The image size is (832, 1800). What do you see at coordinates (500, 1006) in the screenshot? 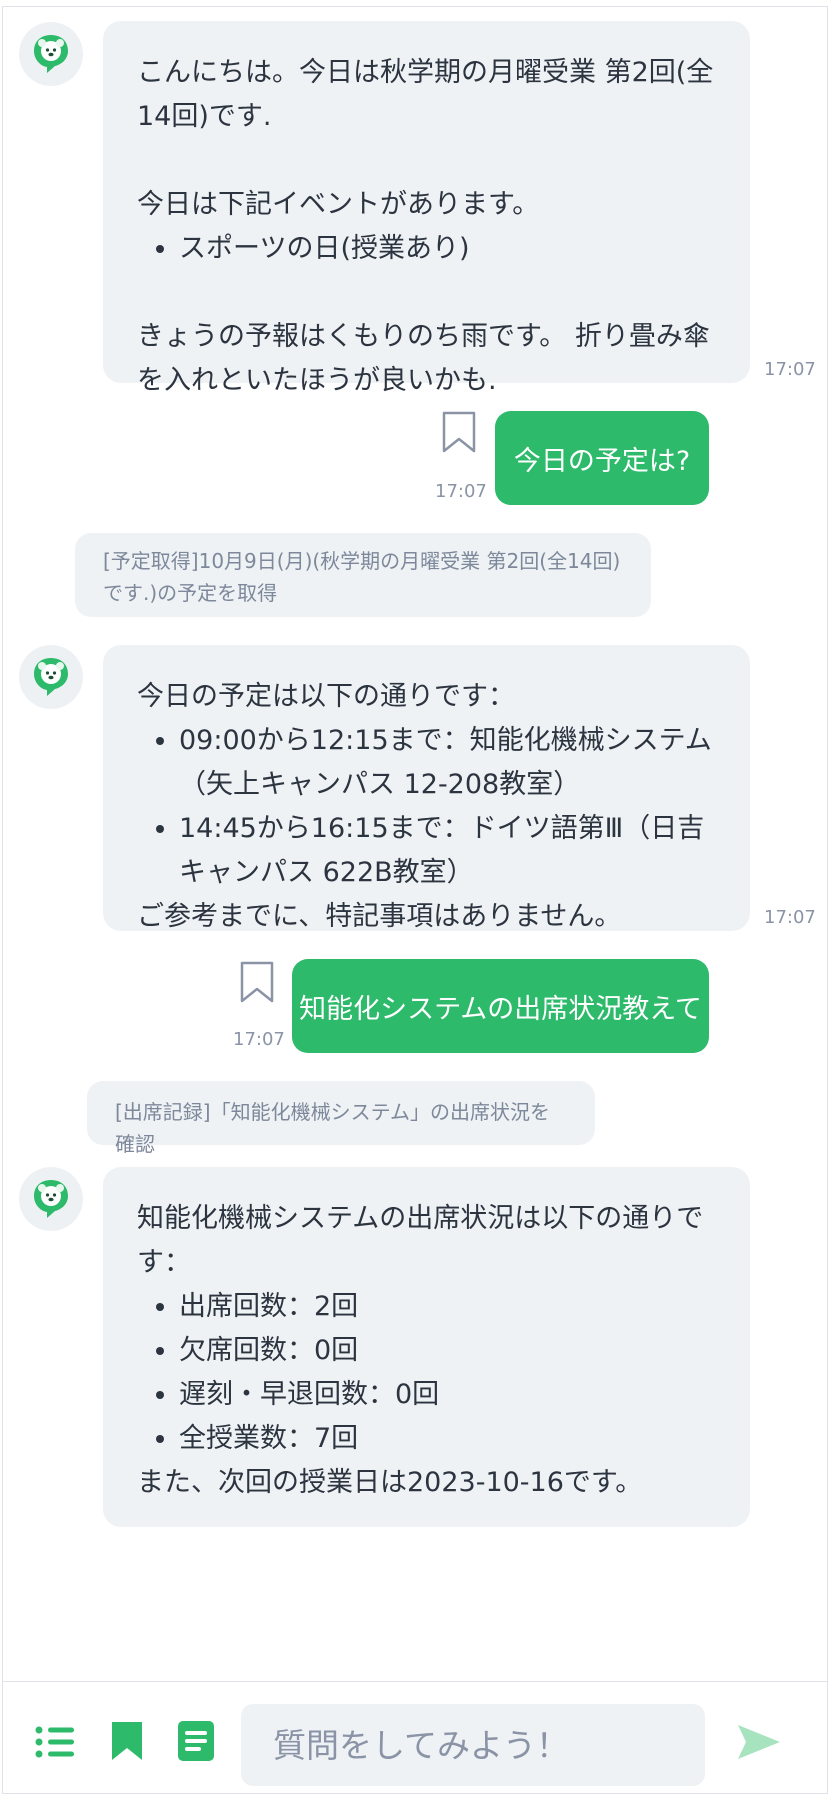
I see `user-message: 知能化システムの出席状況教えて` at bounding box center [500, 1006].